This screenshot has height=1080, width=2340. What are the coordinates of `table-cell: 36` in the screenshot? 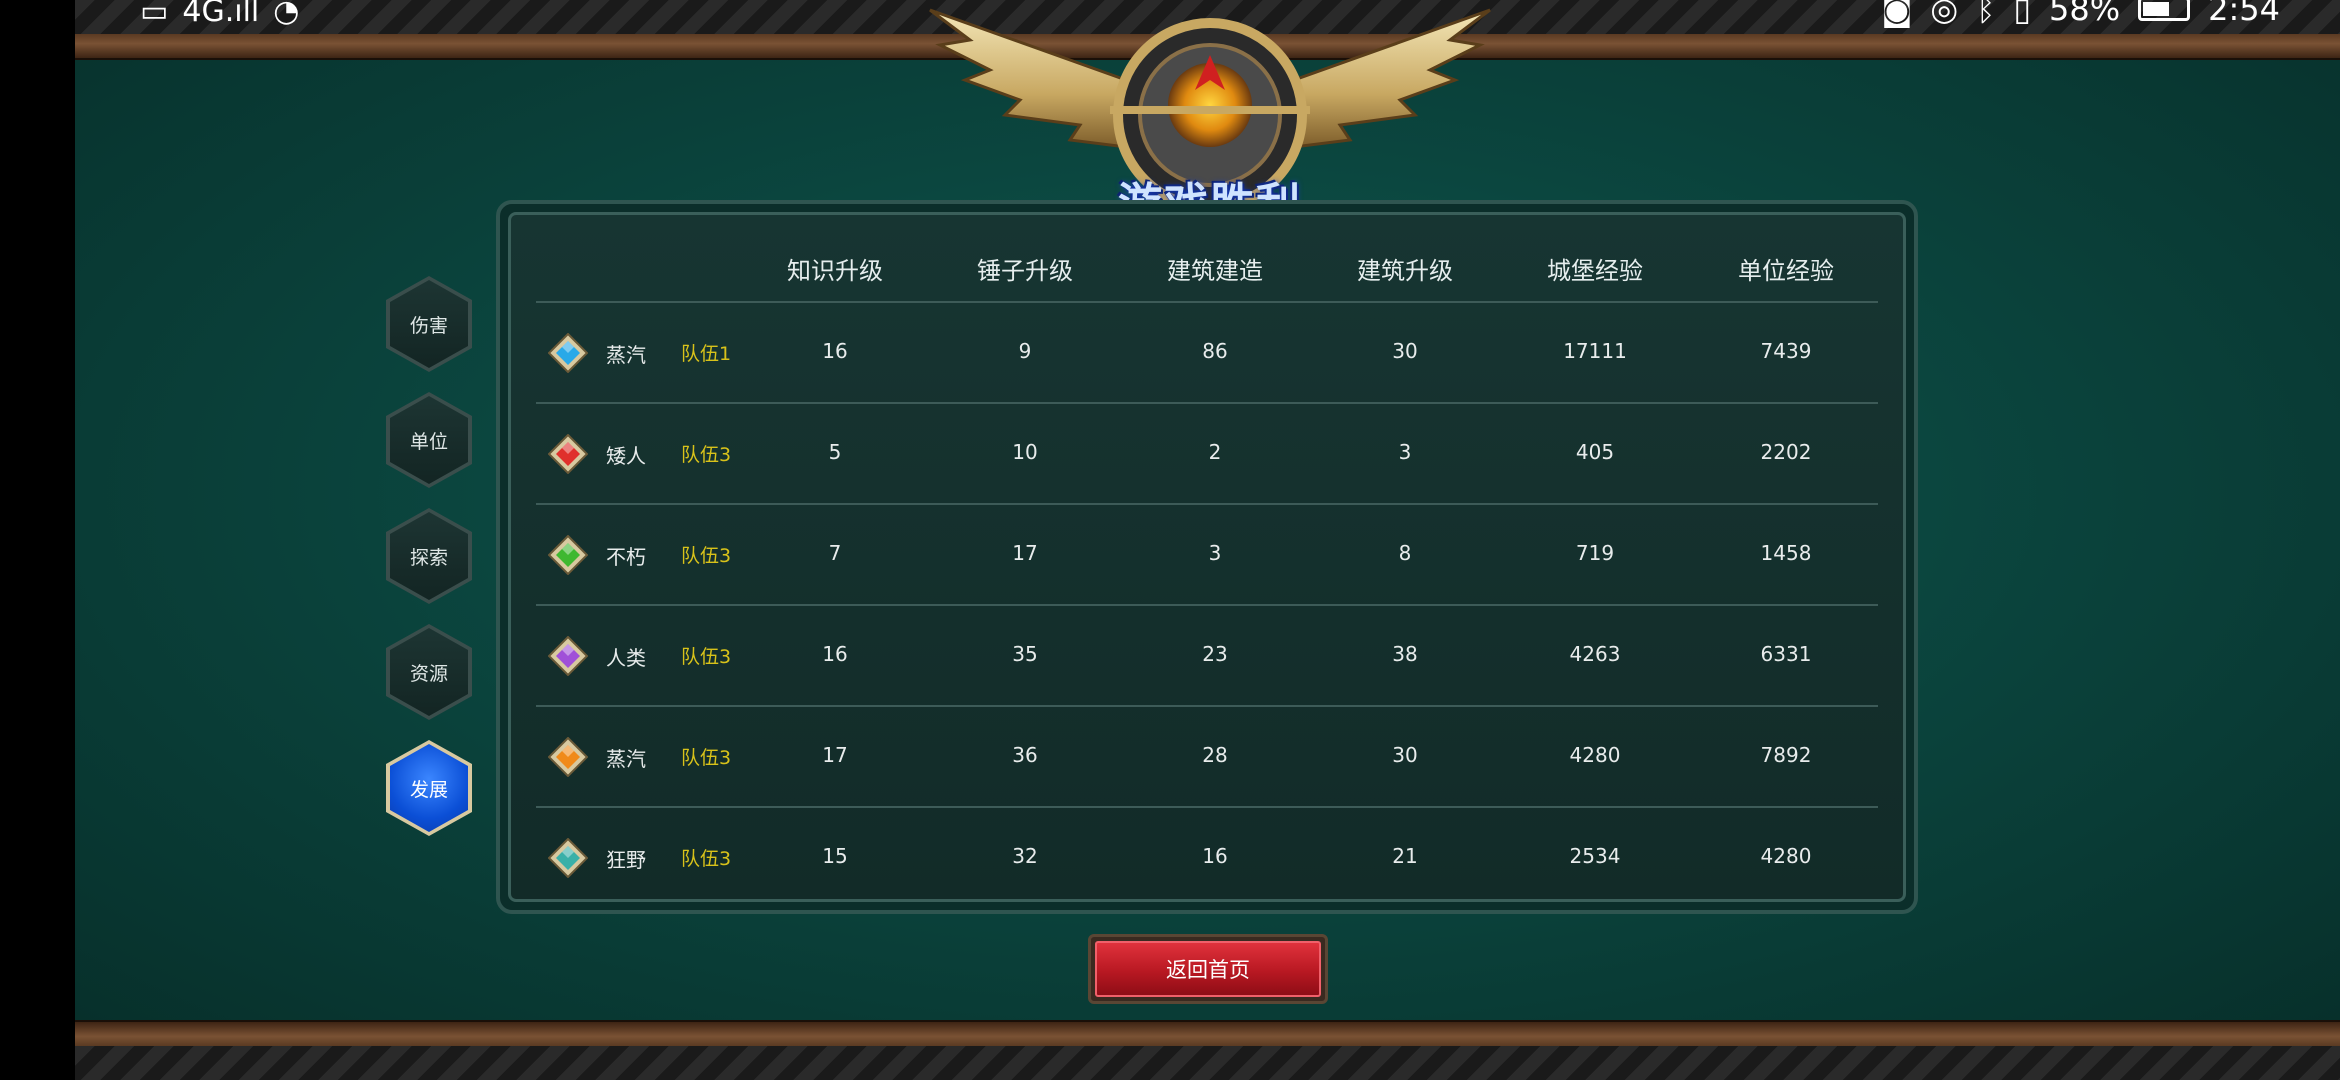 It's located at (1025, 755).